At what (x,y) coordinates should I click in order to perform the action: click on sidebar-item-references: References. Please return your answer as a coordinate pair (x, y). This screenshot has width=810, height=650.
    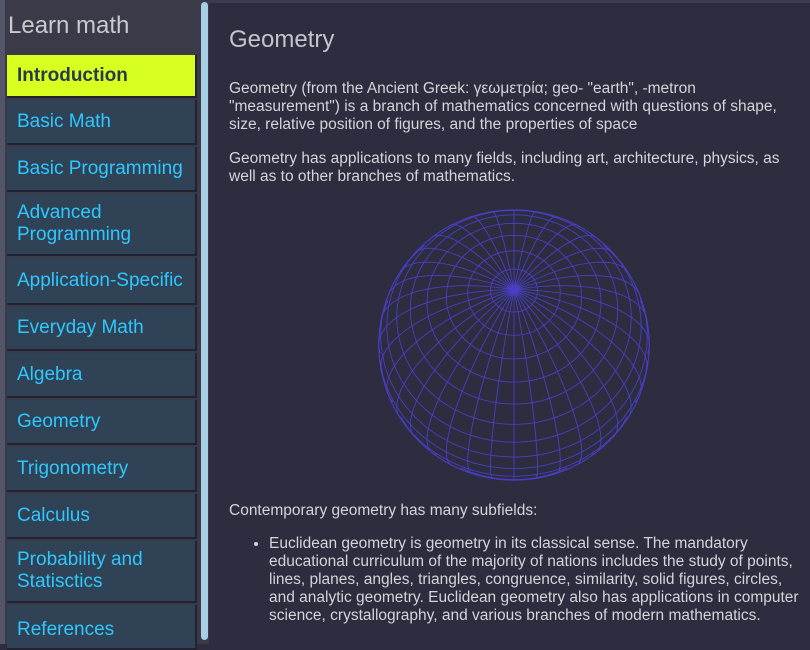
    Looking at the image, I should click on (102, 627).